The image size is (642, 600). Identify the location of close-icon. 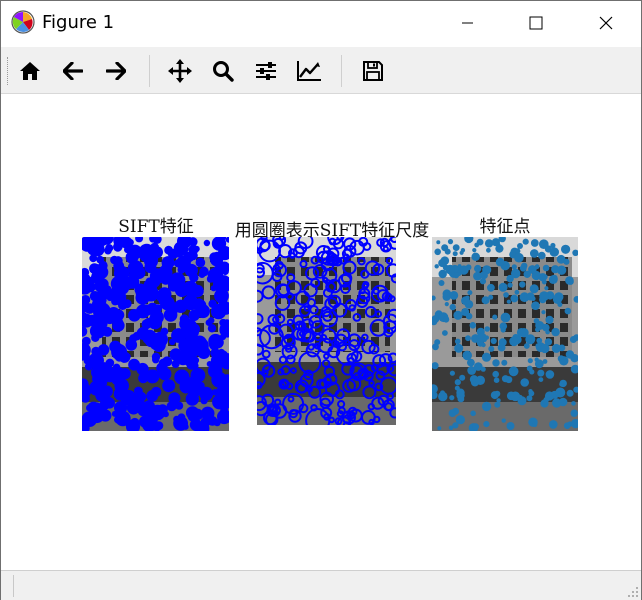
(606, 23).